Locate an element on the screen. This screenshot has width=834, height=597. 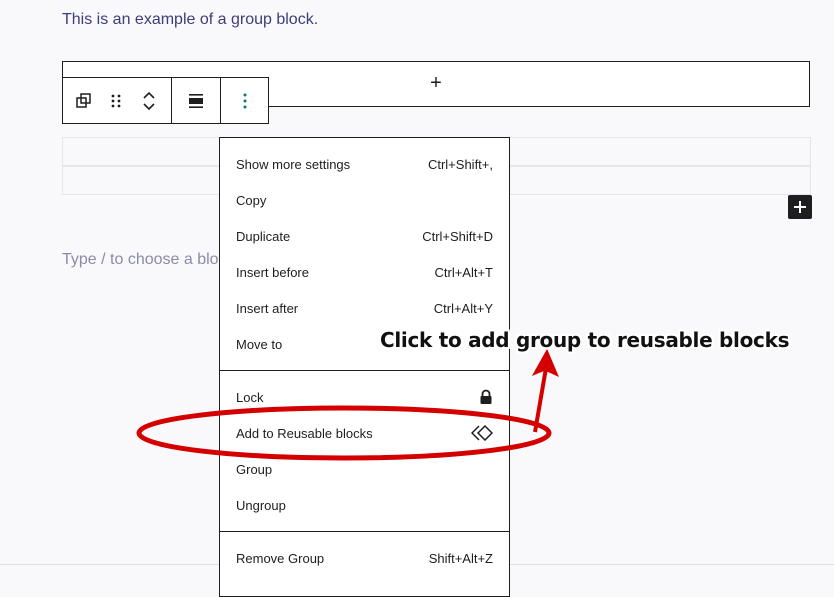
empty-paragraph-placeholder: Type / to choose a block is located at coordinates (142, 260).